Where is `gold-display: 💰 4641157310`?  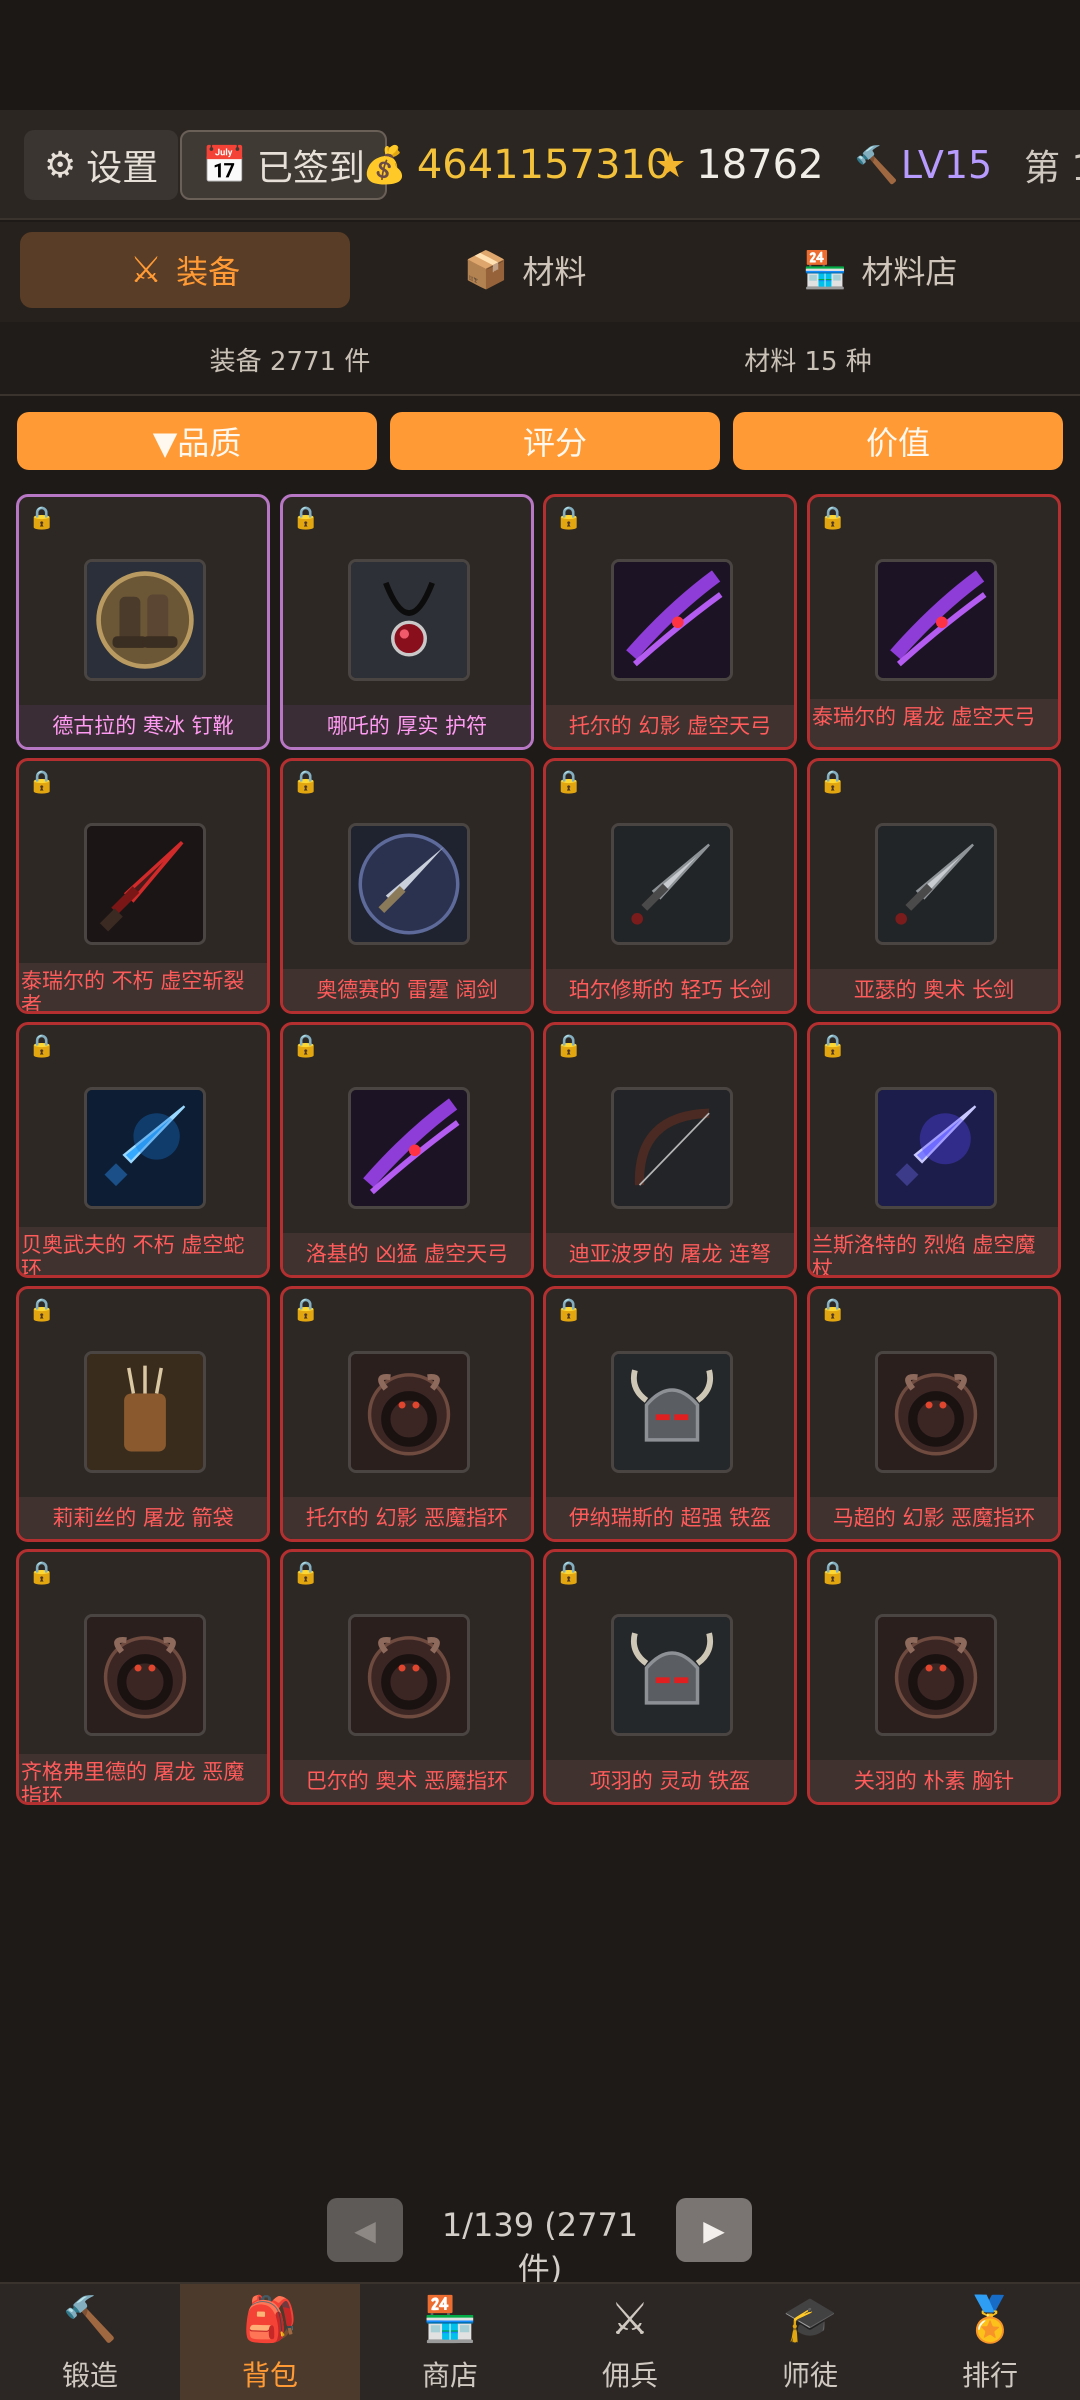 gold-display: 💰 4641157310 is located at coordinates (516, 165).